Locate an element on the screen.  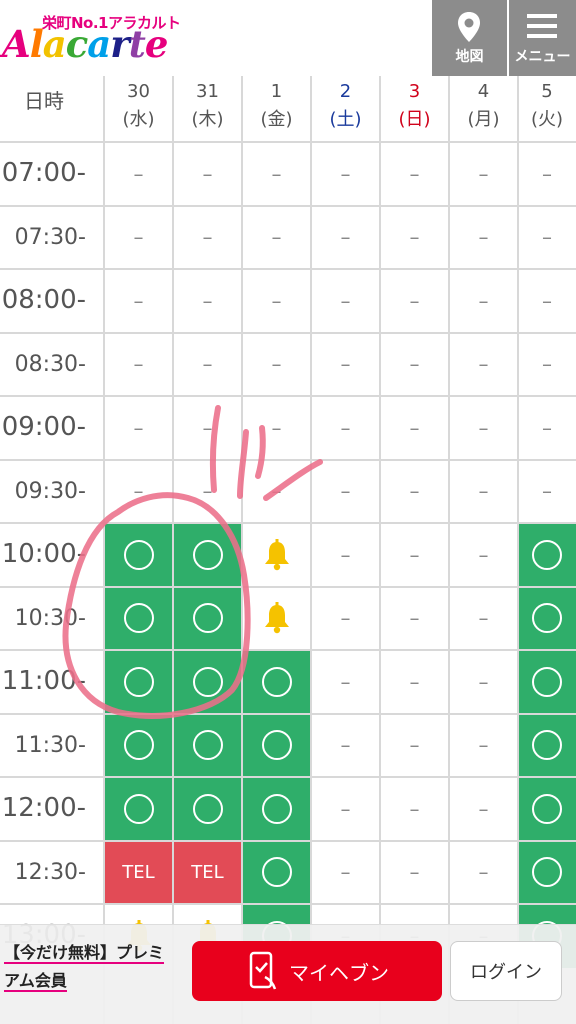
time-slot-label: 08:30- is located at coordinates (50, 364).